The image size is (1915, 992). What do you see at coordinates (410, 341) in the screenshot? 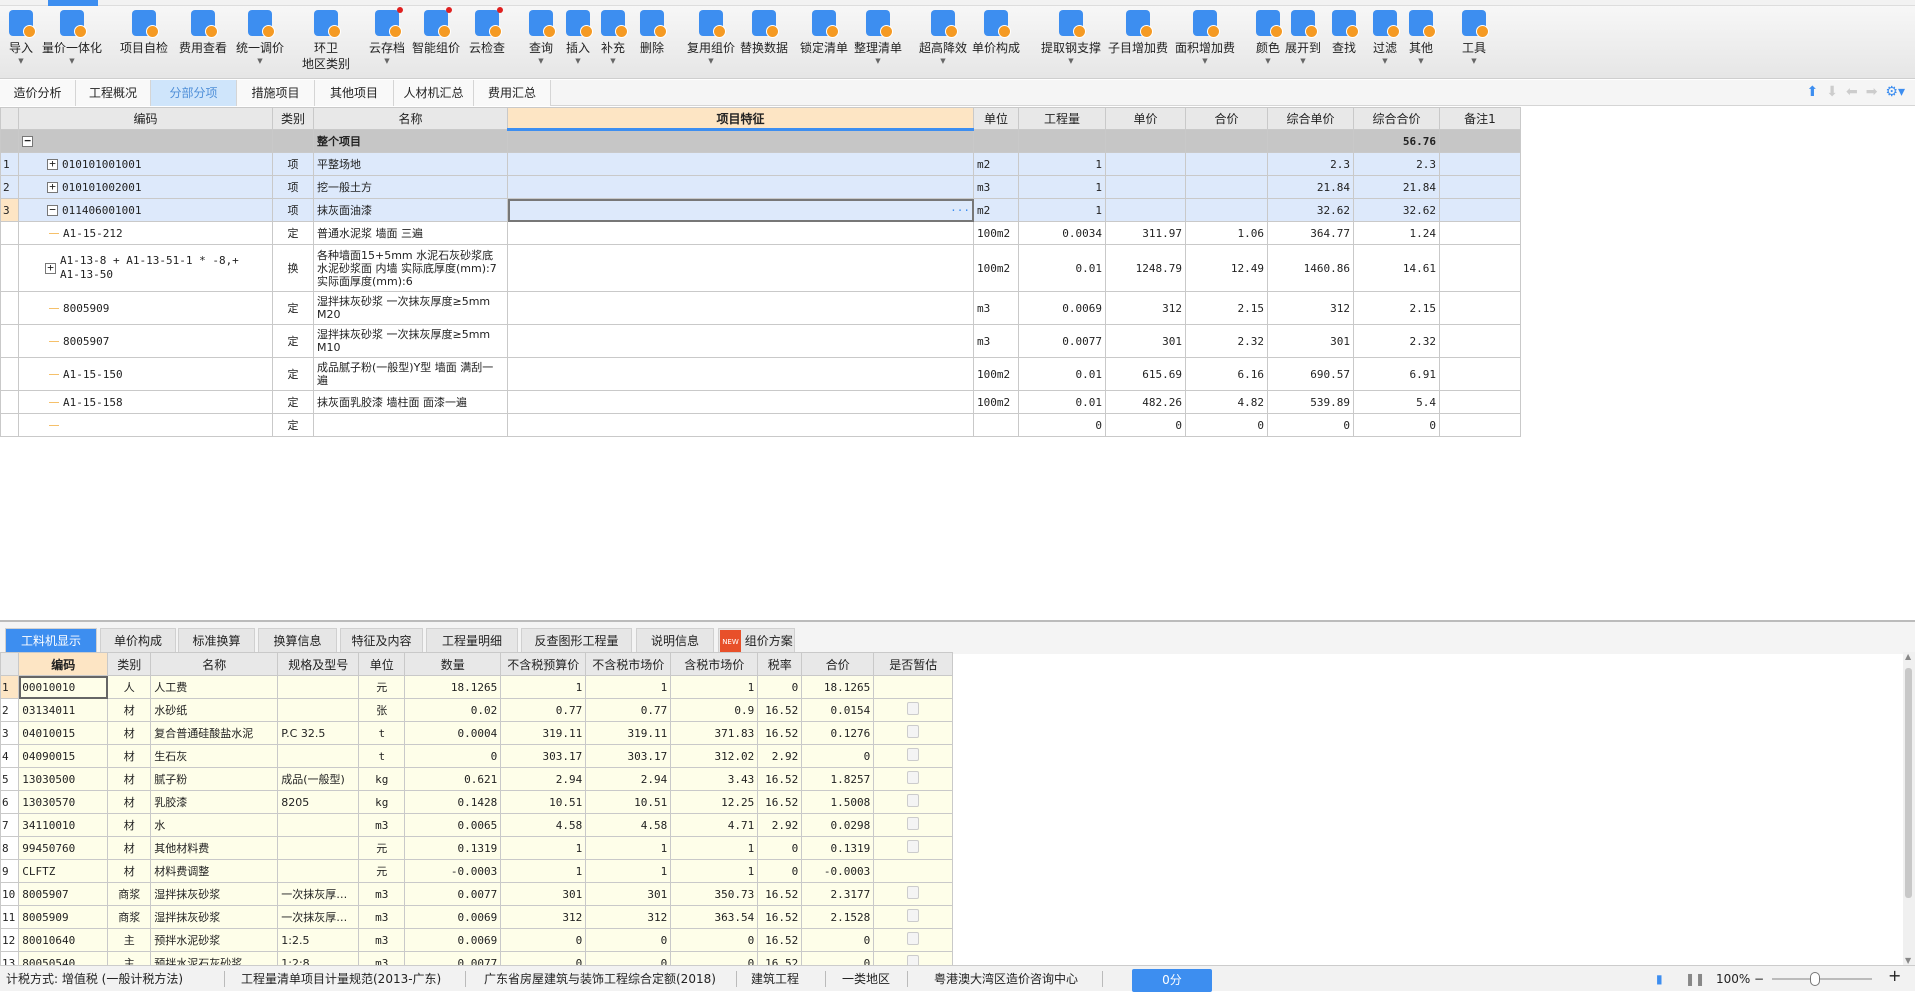
I see `name-cell: 湿拌抹灰砂浆 一次抹灰厚度≥5mm M10` at bounding box center [410, 341].